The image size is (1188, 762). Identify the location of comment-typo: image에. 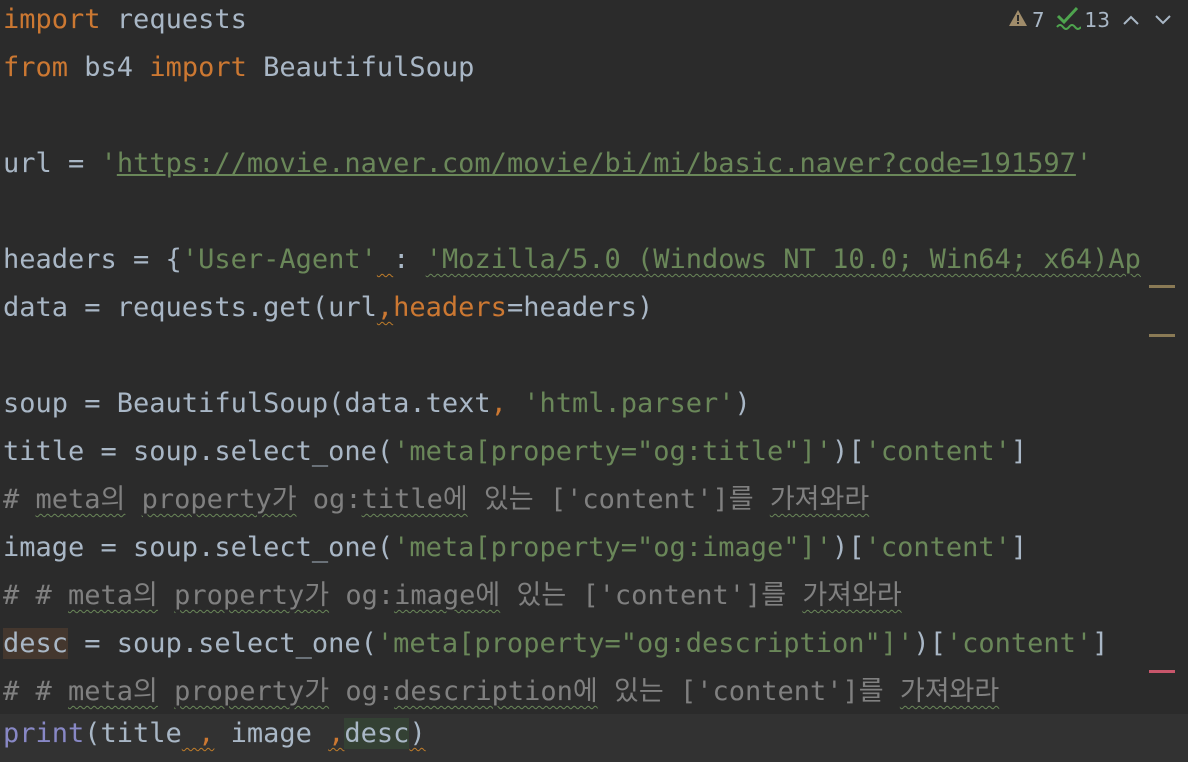
(447, 595).